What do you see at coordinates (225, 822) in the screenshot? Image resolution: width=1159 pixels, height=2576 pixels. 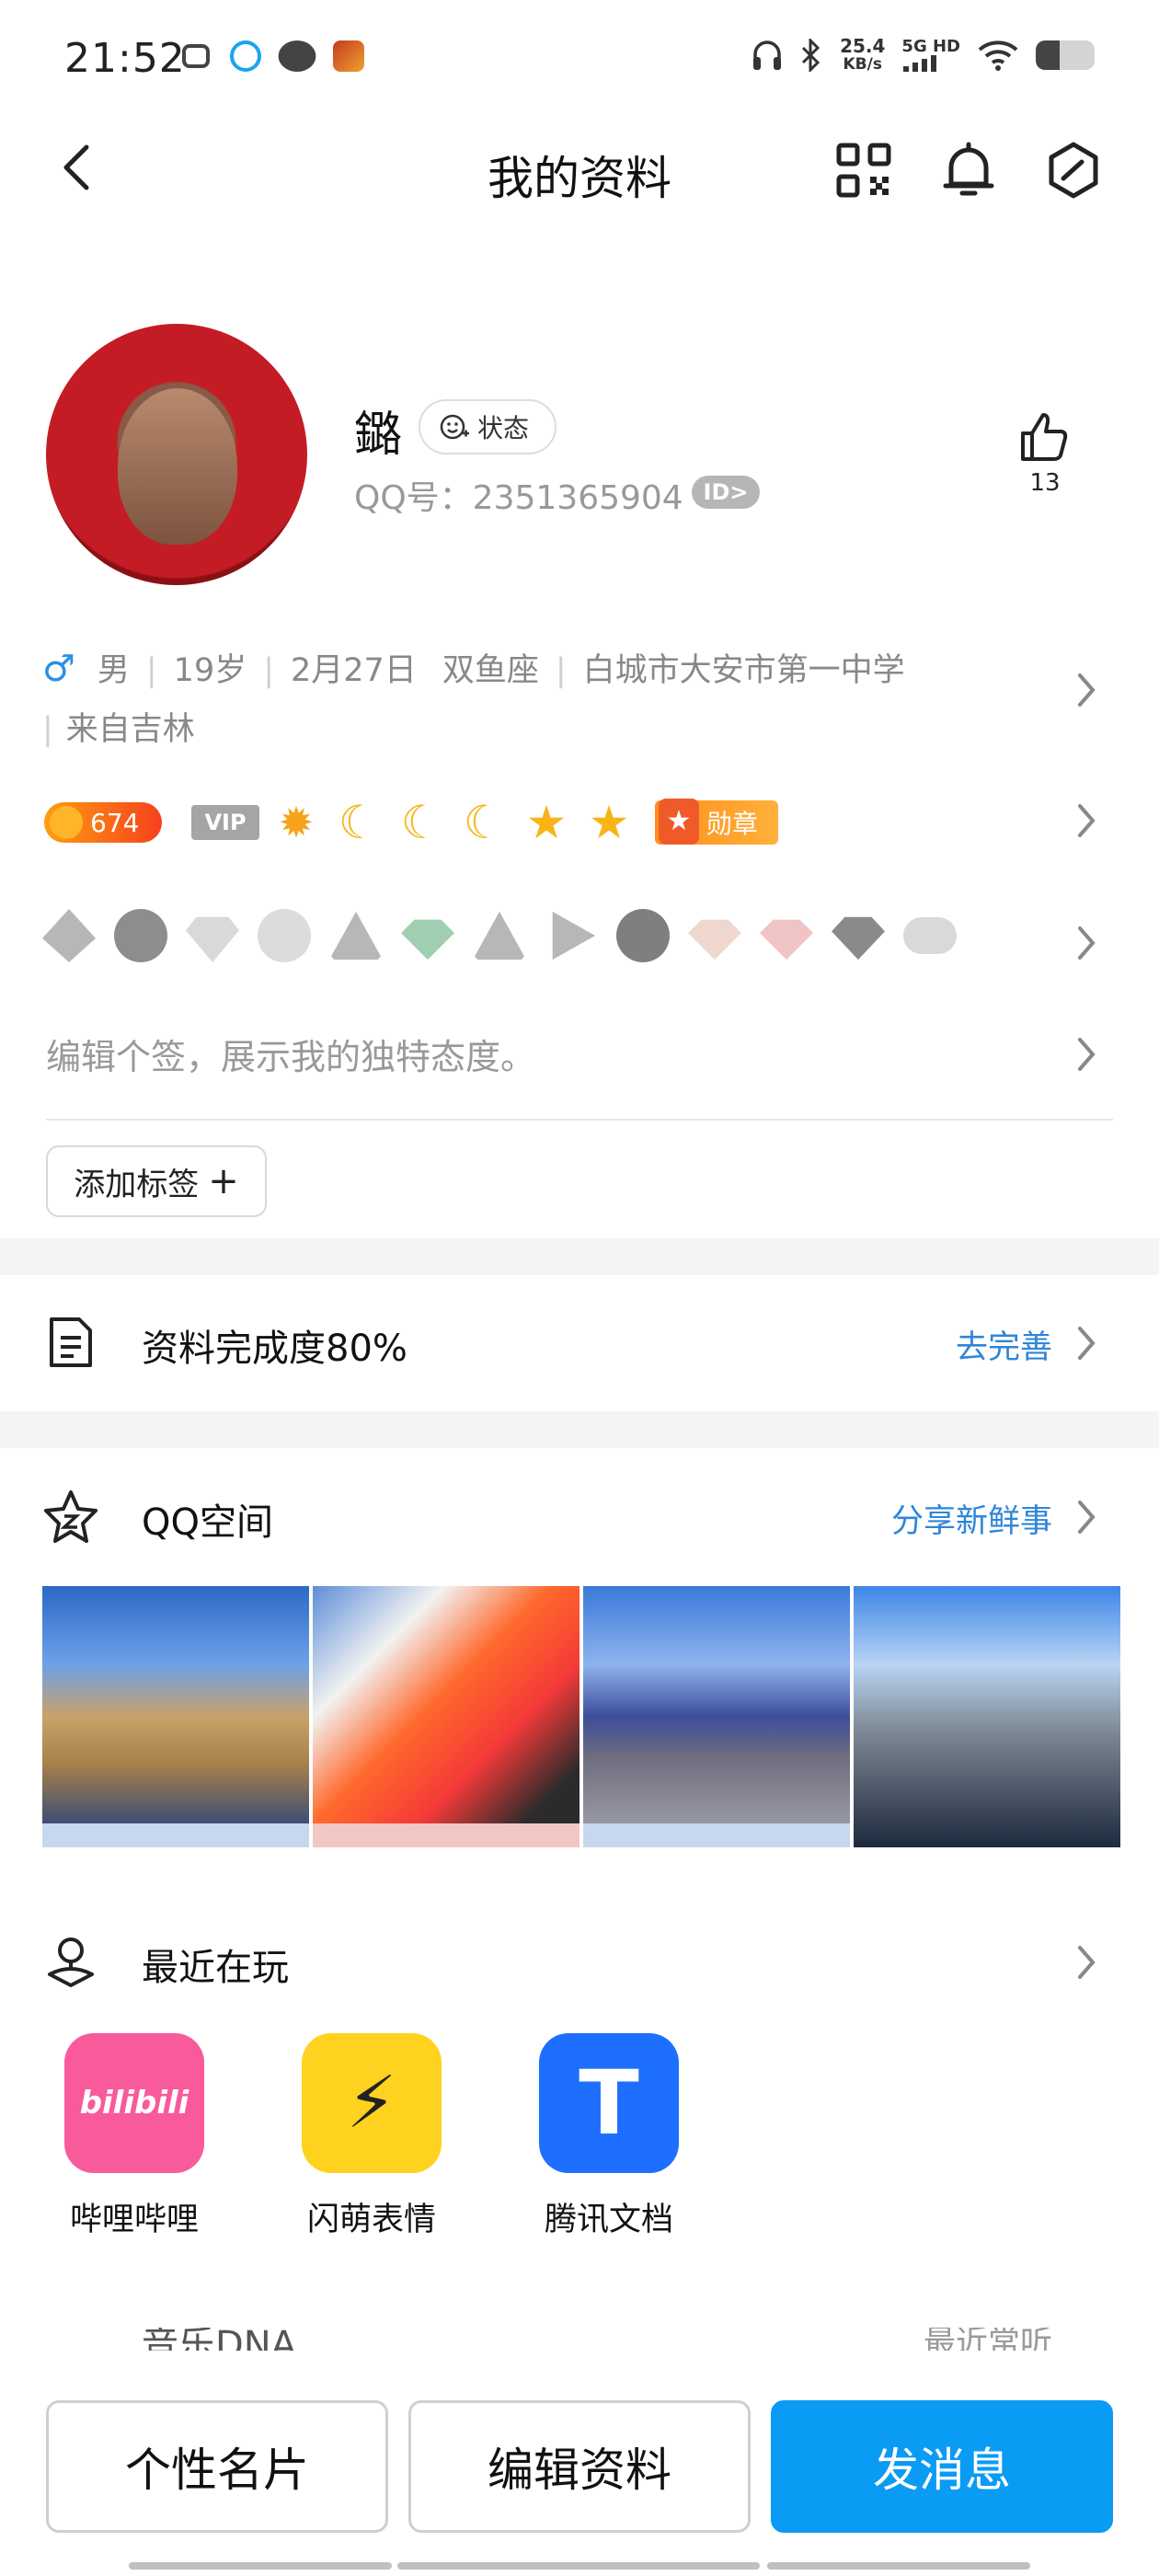 I see `vip-badge: VIP` at bounding box center [225, 822].